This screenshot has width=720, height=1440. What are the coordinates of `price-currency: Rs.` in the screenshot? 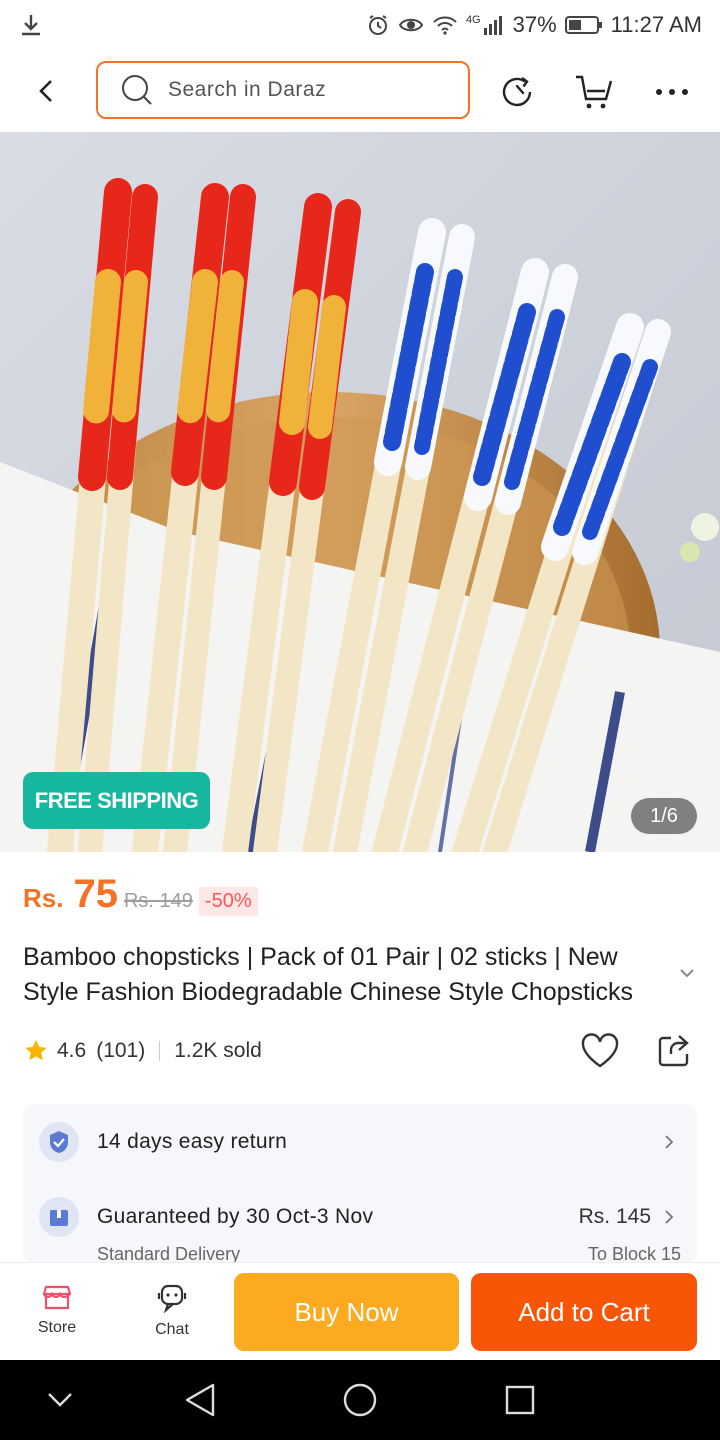 It's located at (43, 898).